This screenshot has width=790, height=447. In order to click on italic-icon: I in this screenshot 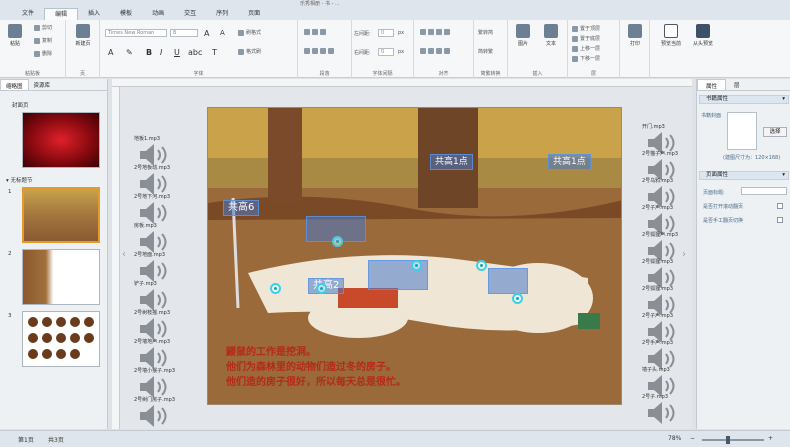, I will do `click(161, 52)`.